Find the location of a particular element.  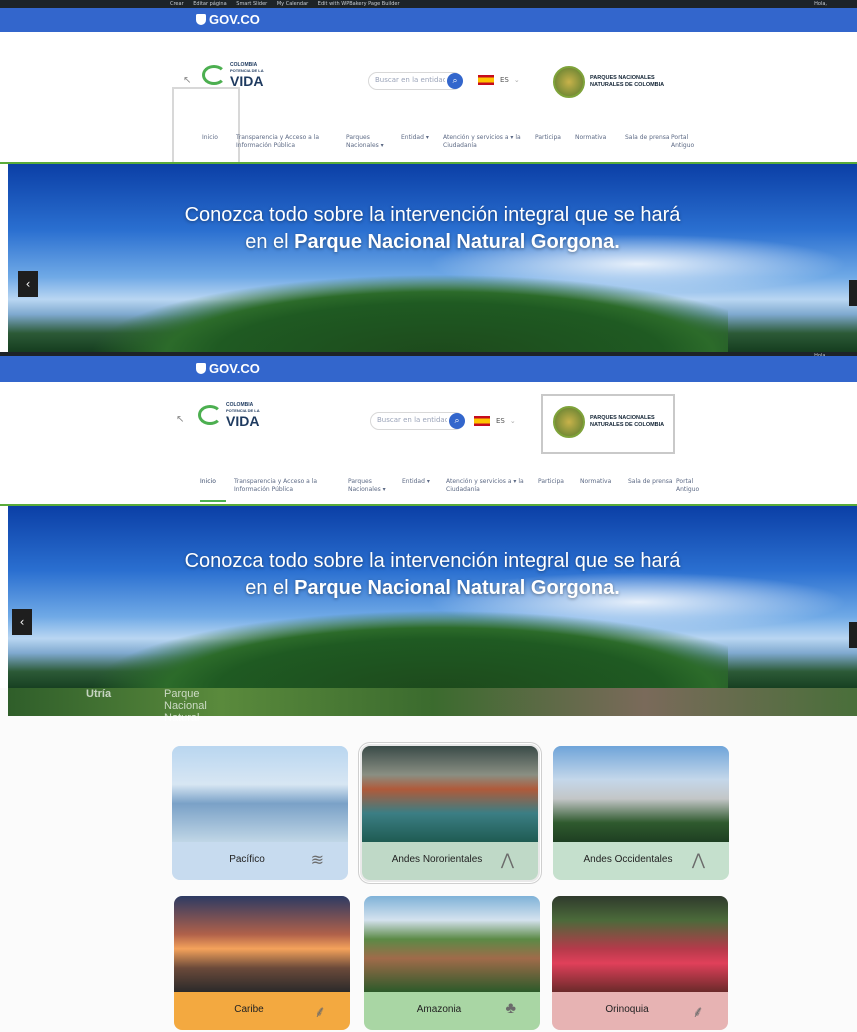

nav-normativa: Normativa is located at coordinates (600, 142).